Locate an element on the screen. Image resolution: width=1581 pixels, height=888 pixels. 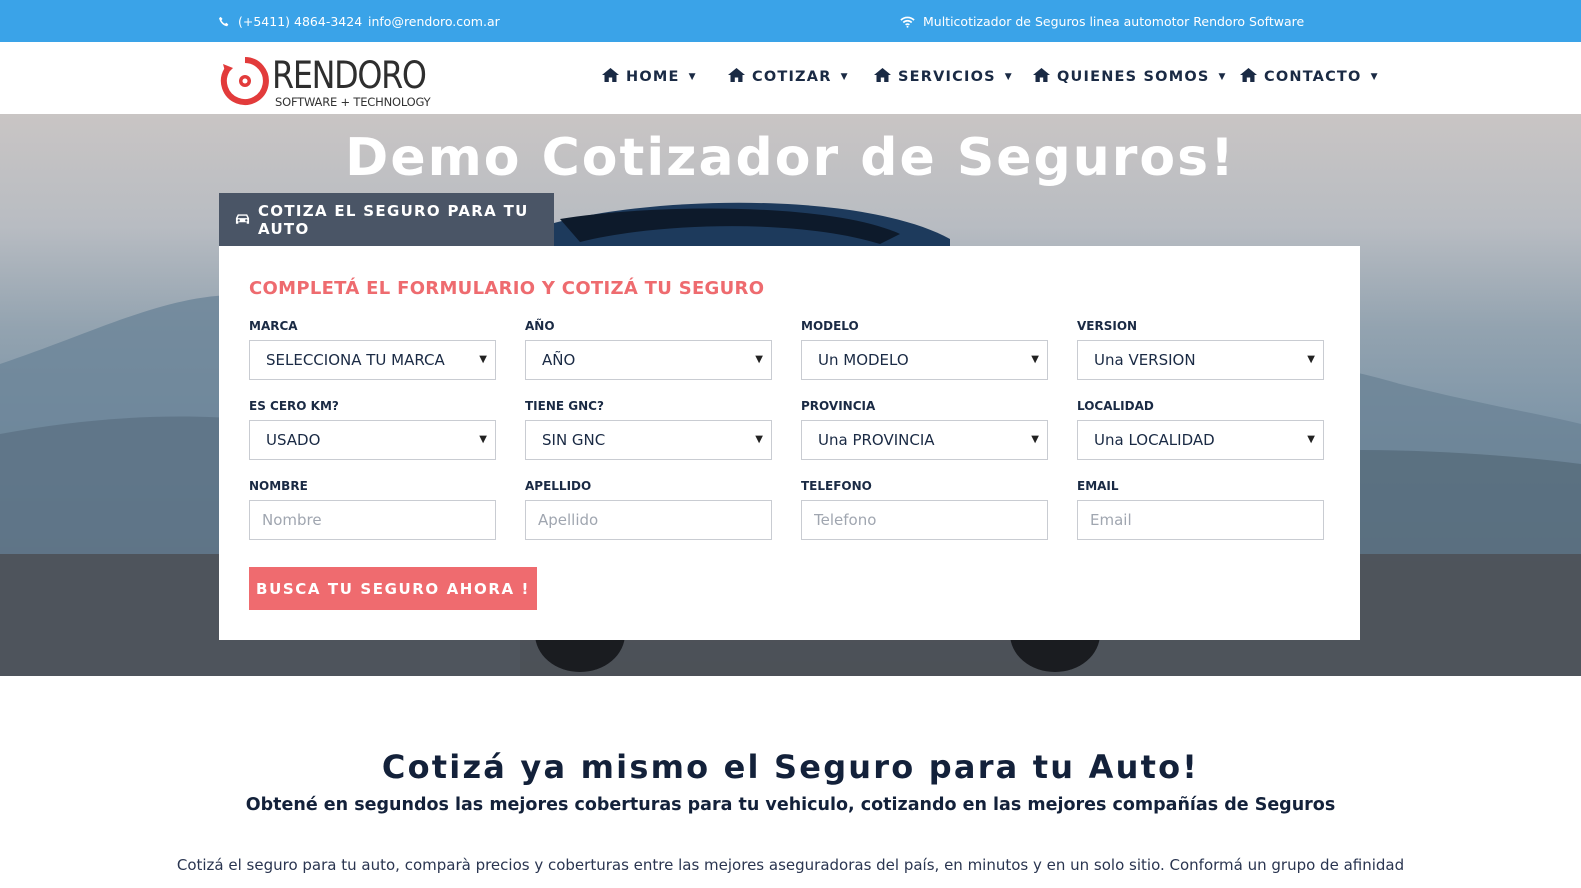
gnc-select: SIN GNC ▼ is located at coordinates (648, 440).